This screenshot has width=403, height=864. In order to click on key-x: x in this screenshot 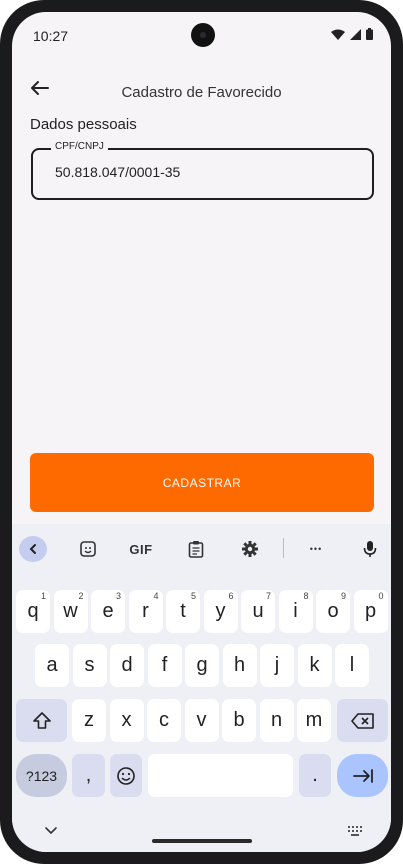, I will do `click(126, 720)`.